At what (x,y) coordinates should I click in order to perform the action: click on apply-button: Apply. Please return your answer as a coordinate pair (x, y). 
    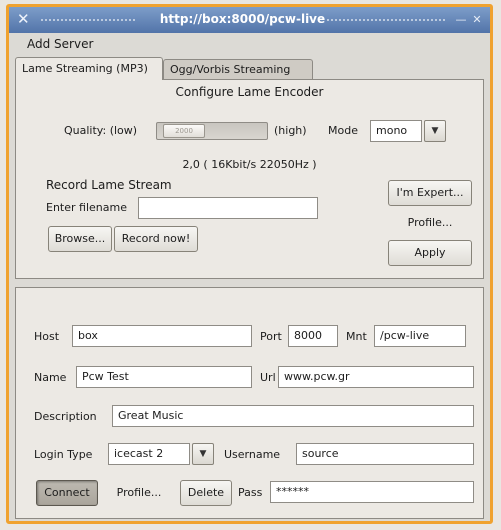
    Looking at the image, I should click on (430, 253).